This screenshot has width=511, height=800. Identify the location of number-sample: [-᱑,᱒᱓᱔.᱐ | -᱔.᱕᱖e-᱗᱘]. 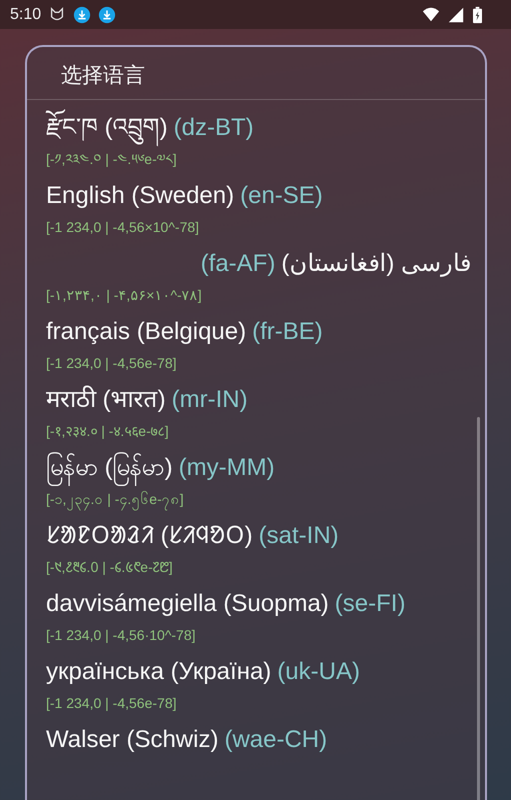
(110, 567).